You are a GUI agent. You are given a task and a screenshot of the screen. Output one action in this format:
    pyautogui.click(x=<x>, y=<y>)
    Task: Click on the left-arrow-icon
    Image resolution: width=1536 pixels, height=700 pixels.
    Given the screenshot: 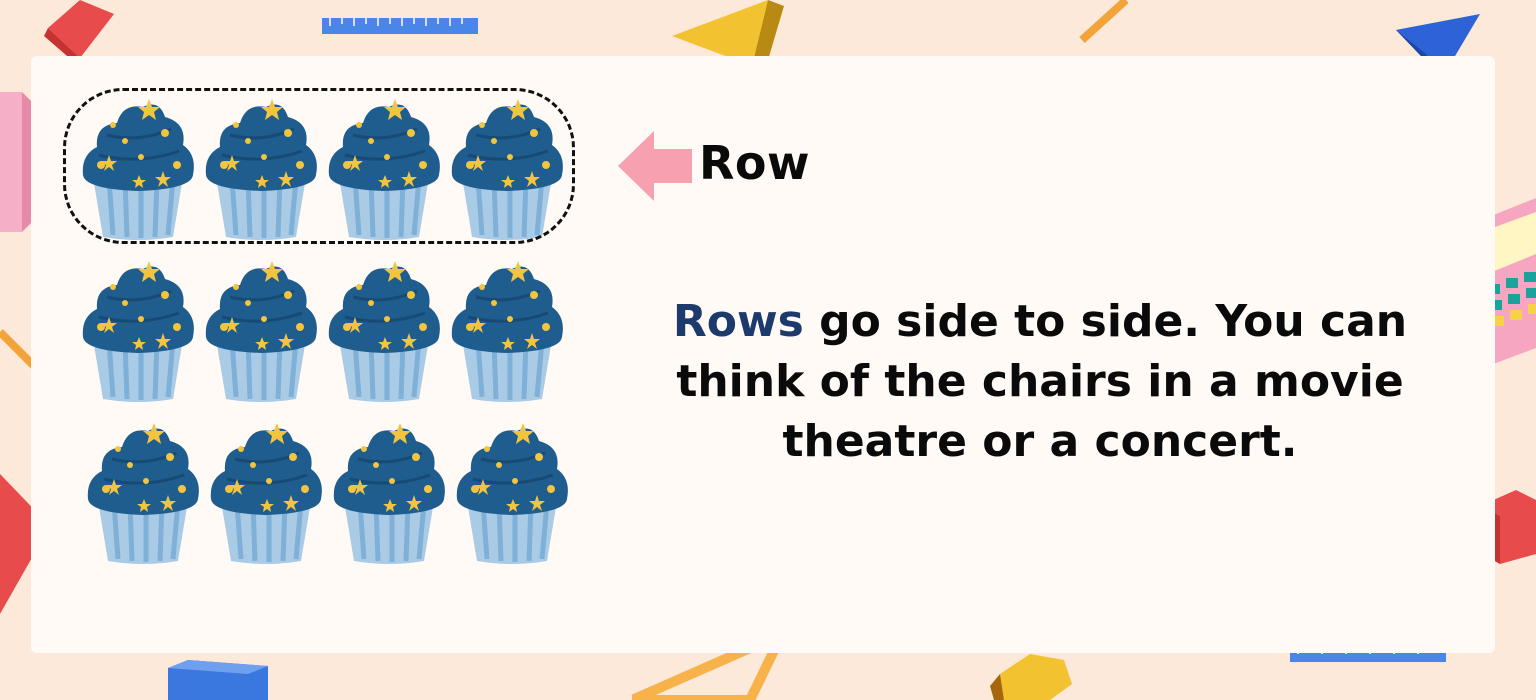 What is the action you would take?
    pyautogui.click(x=655, y=166)
    